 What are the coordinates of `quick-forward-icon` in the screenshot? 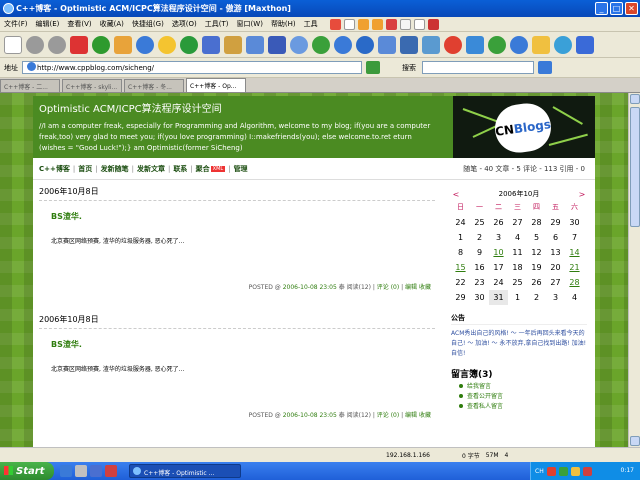 It's located at (377, 24).